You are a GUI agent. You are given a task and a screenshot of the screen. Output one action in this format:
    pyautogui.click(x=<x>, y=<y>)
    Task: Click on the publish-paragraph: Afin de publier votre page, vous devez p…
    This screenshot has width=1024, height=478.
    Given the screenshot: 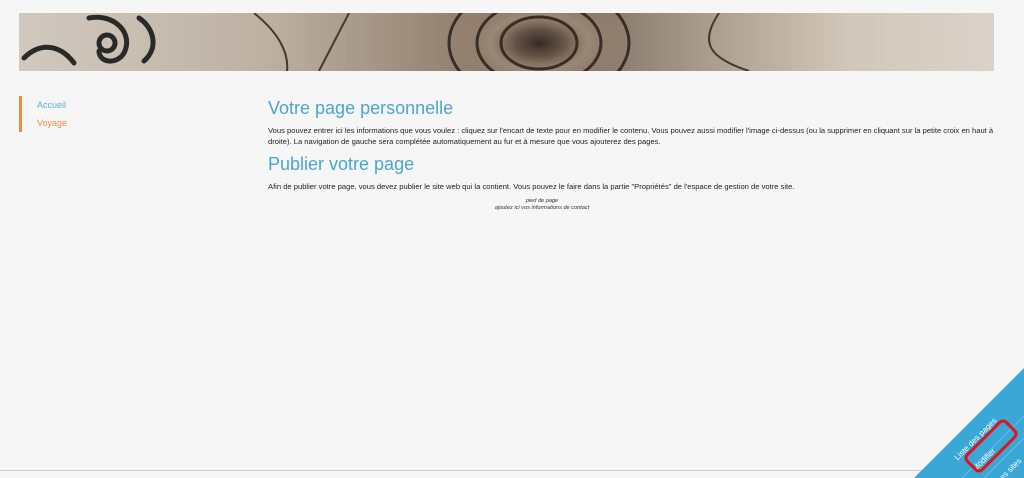 What is the action you would take?
    pyautogui.click(x=633, y=186)
    